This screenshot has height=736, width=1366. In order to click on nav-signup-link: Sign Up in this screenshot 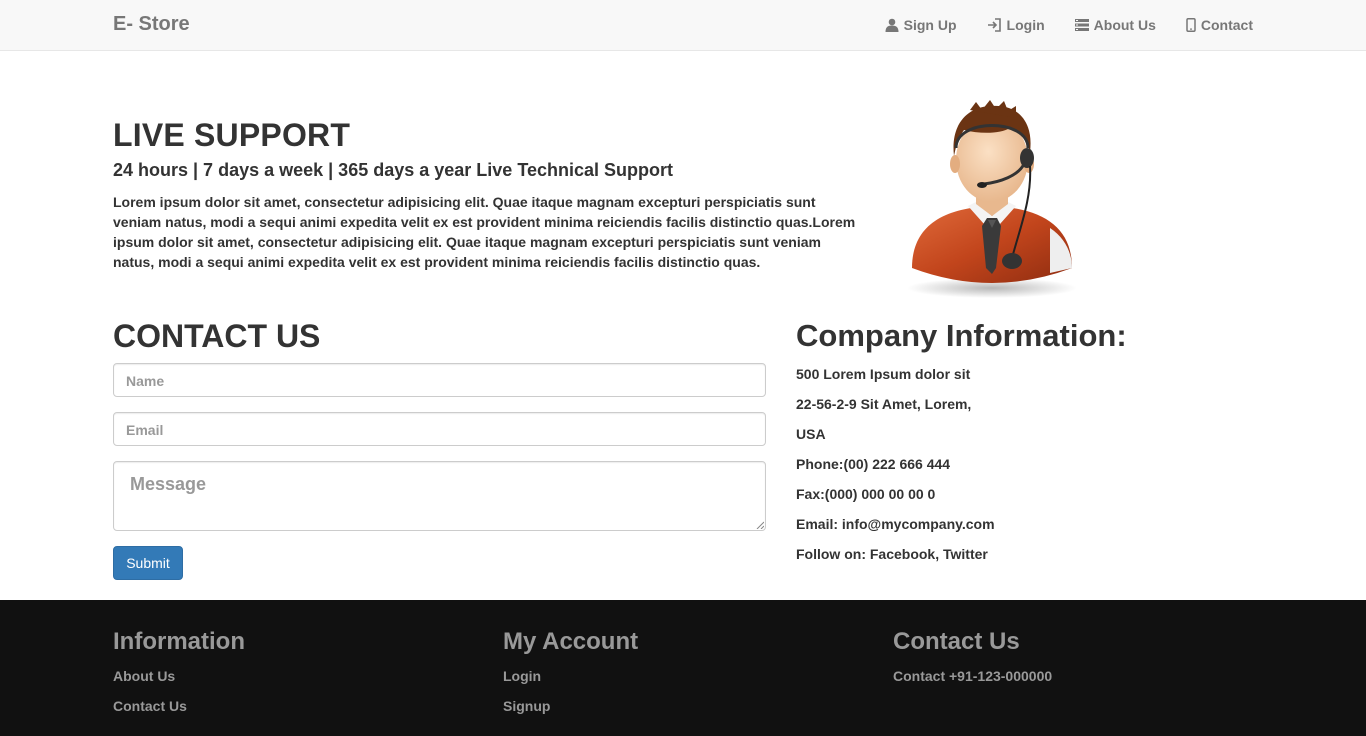, I will do `click(921, 25)`.